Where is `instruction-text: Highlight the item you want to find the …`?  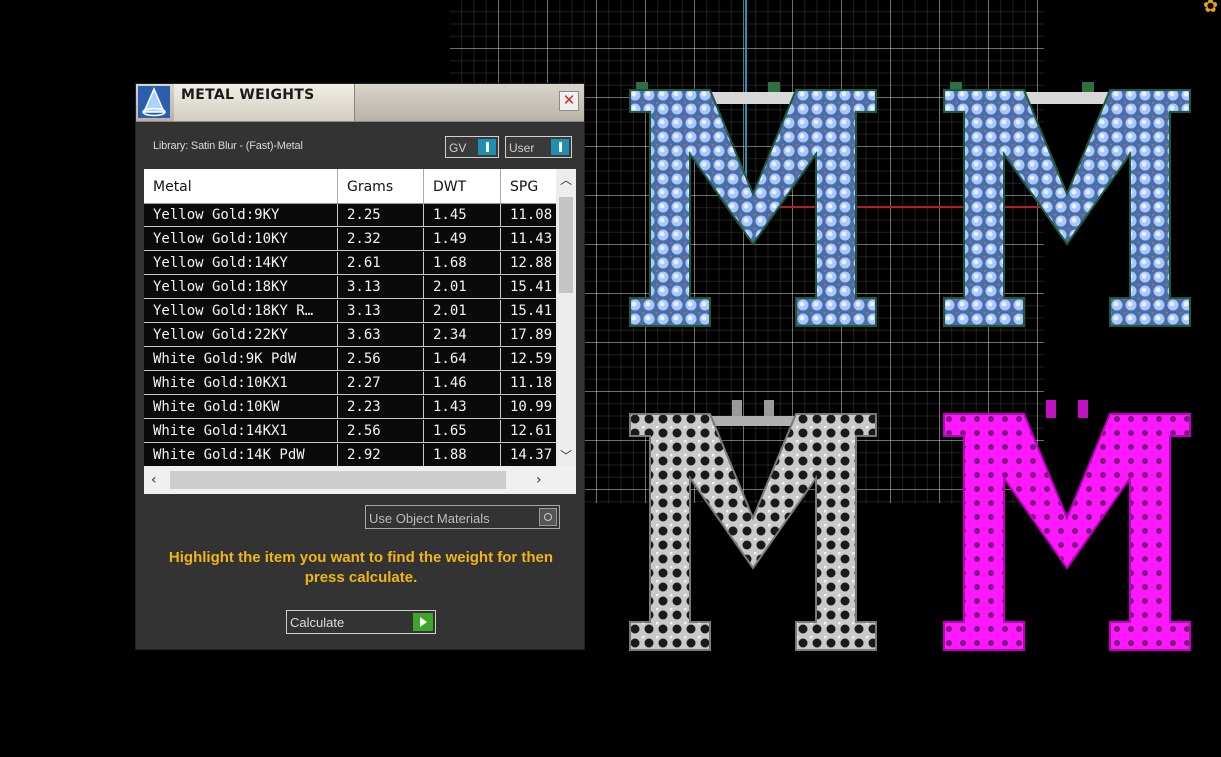 instruction-text: Highlight the item you want to find the … is located at coordinates (361, 567).